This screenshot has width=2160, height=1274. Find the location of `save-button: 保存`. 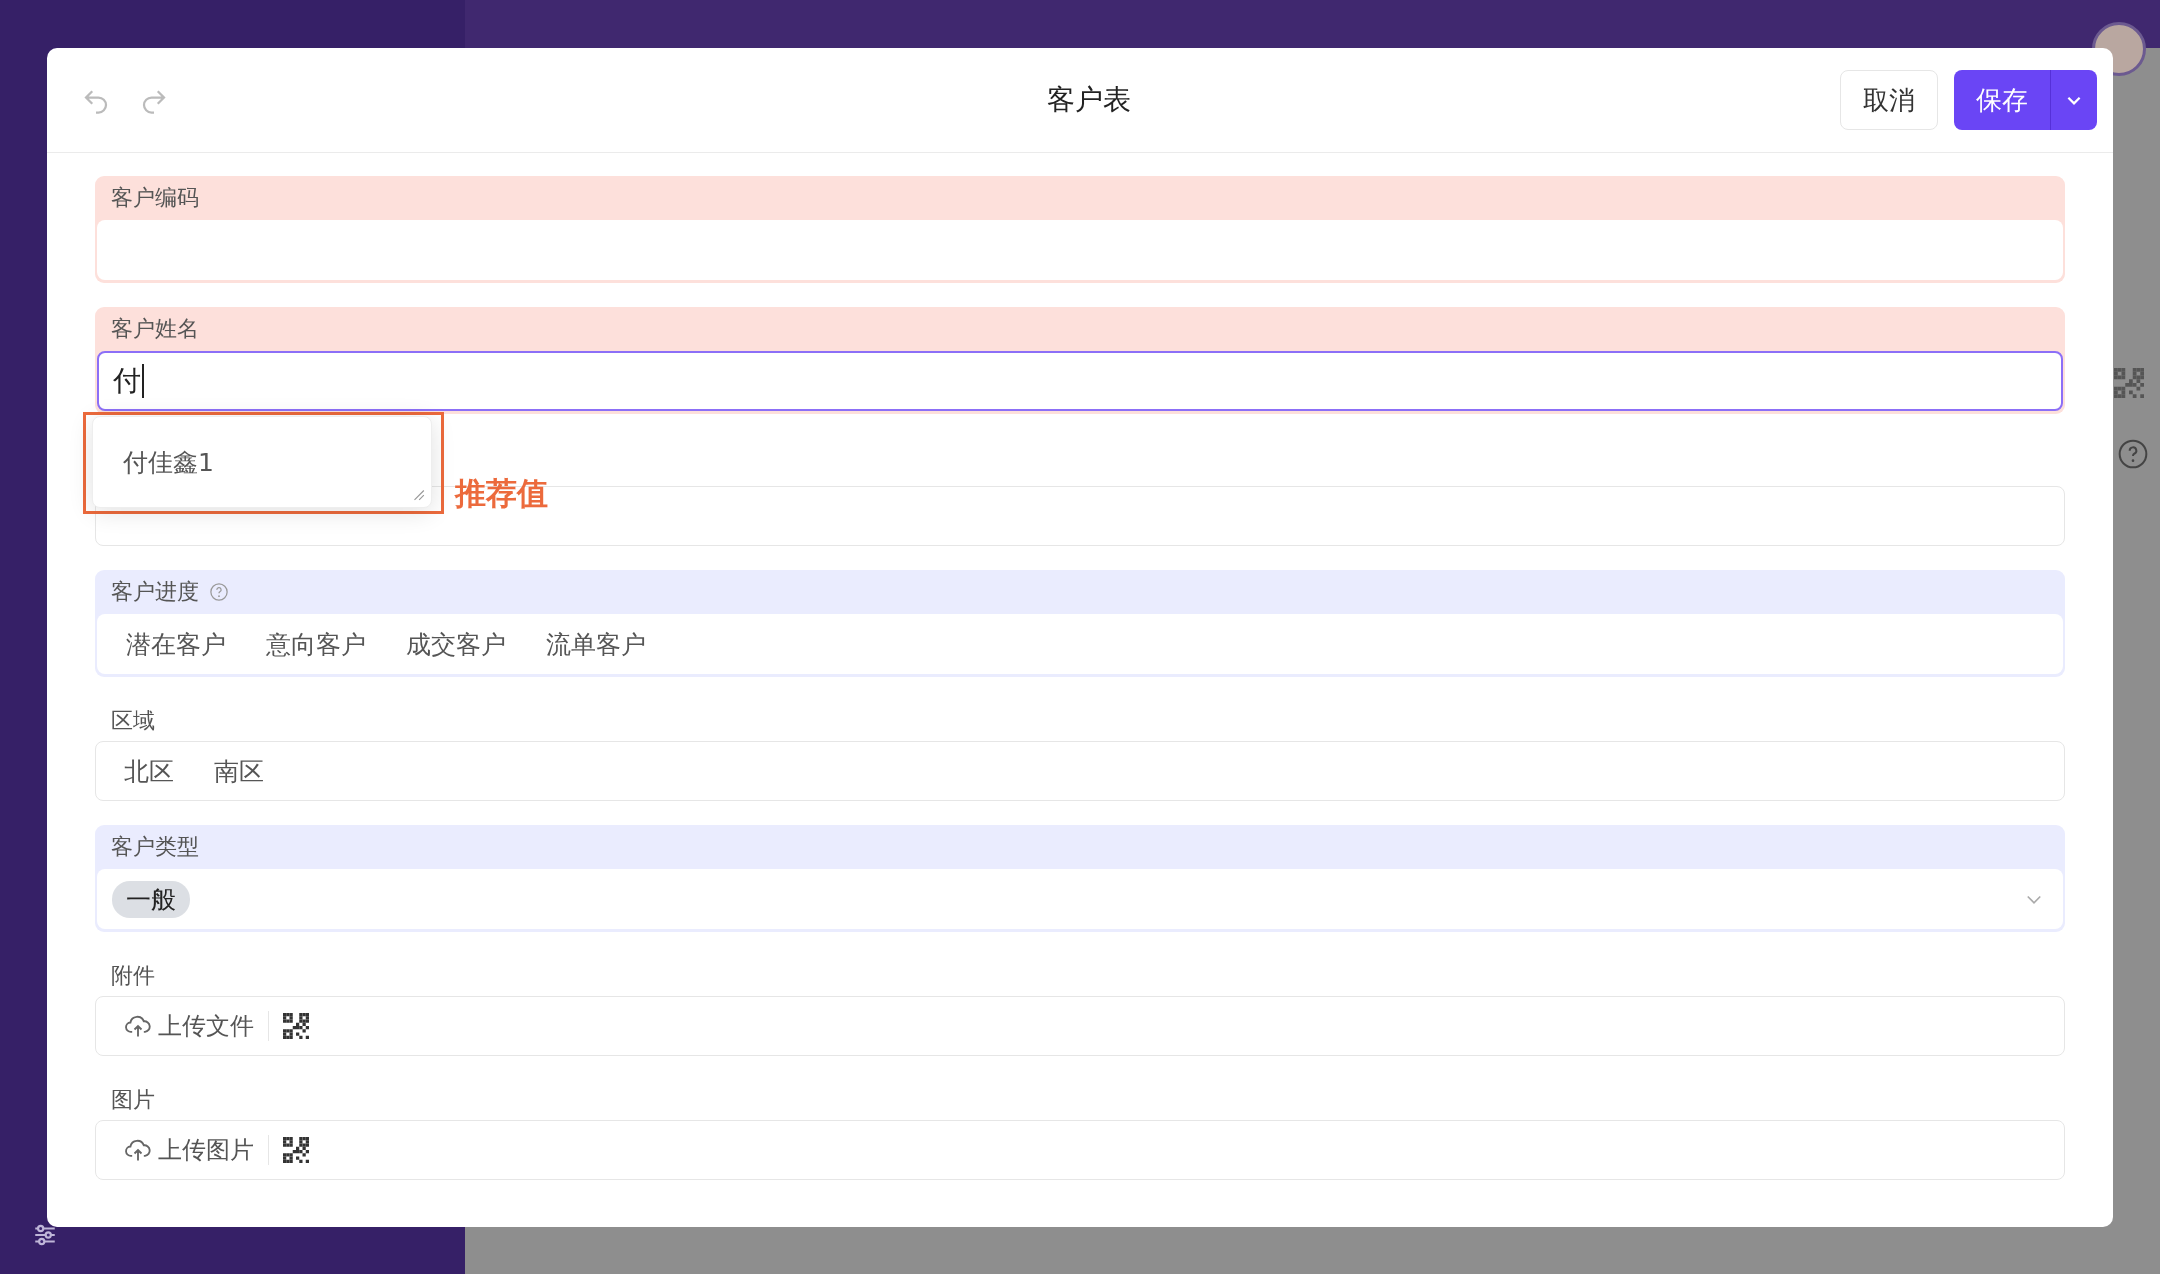

save-button: 保存 is located at coordinates (2002, 100).